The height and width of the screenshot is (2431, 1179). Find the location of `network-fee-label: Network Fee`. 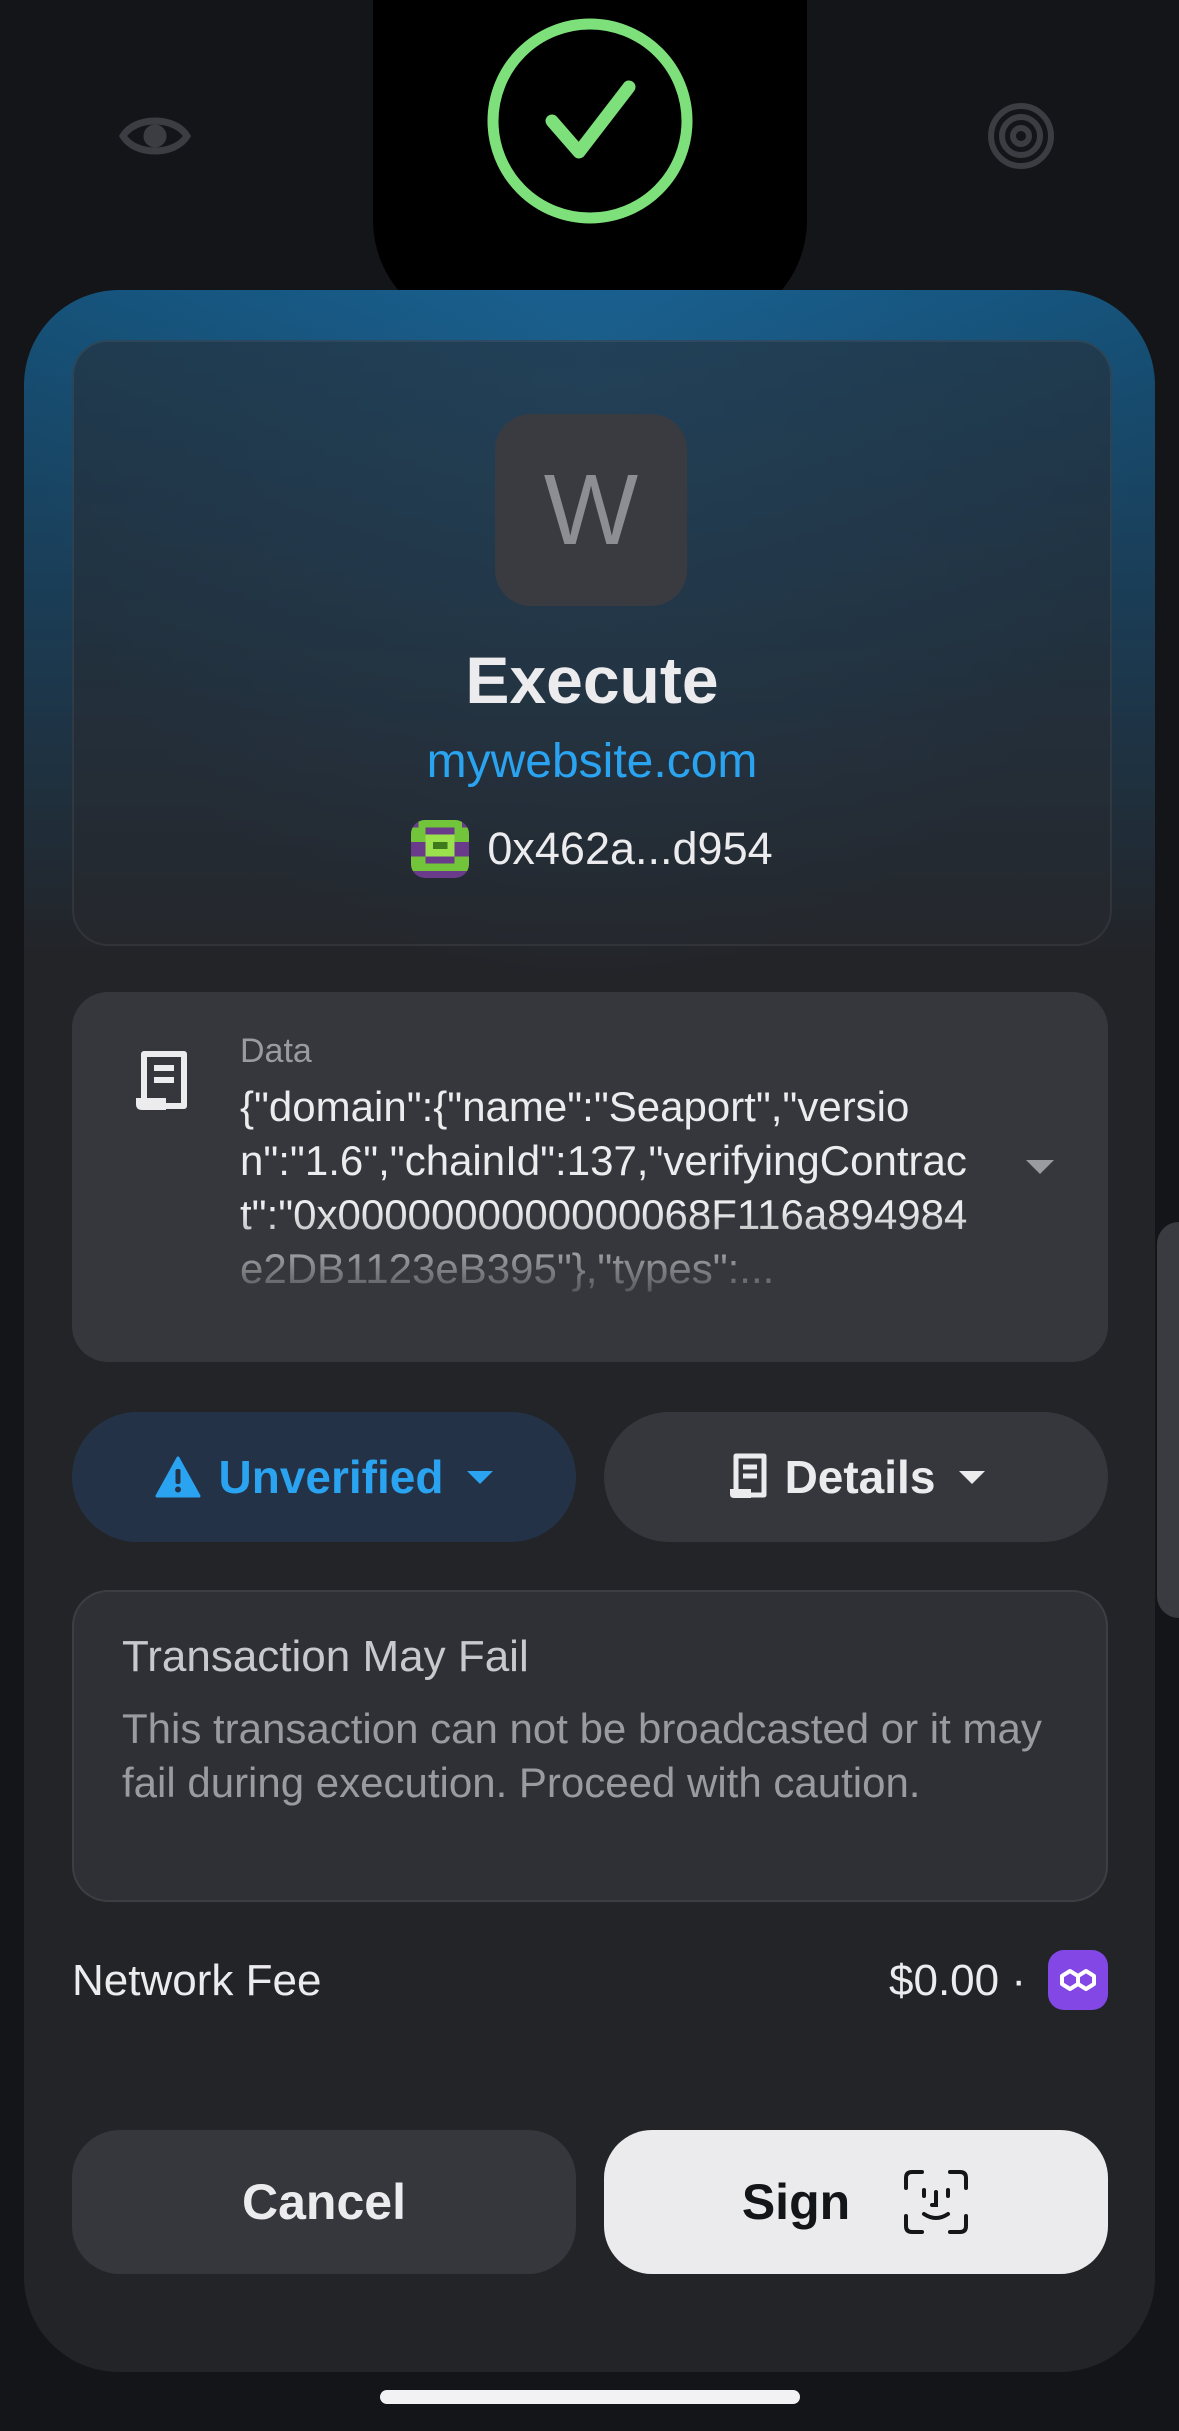

network-fee-label: Network Fee is located at coordinates (197, 1980).